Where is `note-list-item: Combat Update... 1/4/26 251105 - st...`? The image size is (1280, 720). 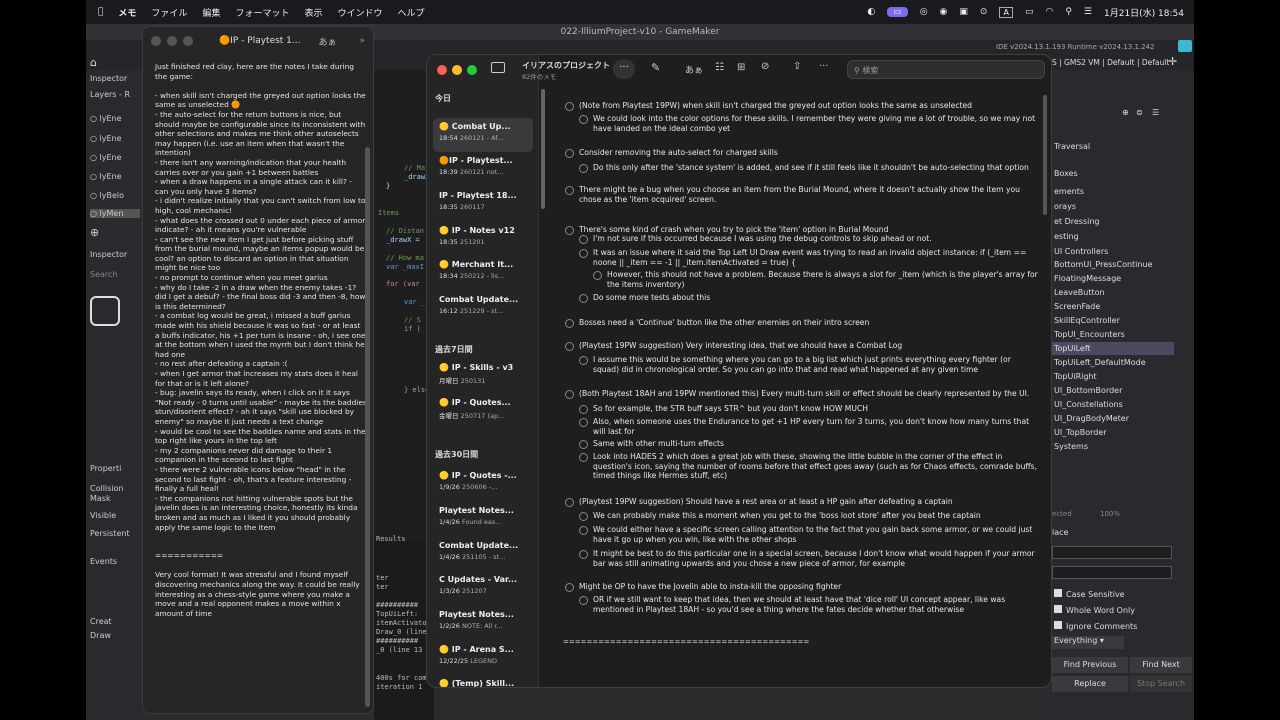 note-list-item: Combat Update... 1/4/26 251105 - st... is located at coordinates (483, 554).